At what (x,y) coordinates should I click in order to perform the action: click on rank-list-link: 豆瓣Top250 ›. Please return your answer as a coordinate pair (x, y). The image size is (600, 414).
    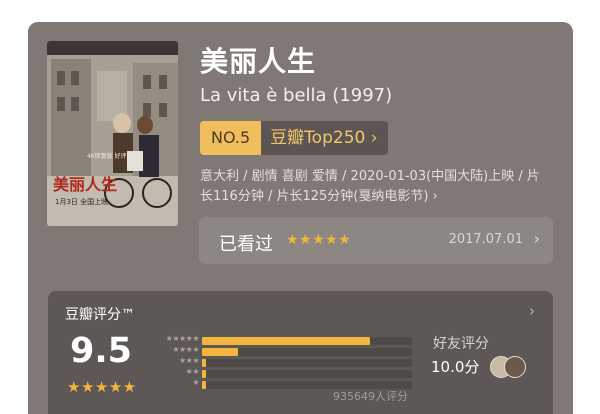
    Looking at the image, I should click on (324, 138).